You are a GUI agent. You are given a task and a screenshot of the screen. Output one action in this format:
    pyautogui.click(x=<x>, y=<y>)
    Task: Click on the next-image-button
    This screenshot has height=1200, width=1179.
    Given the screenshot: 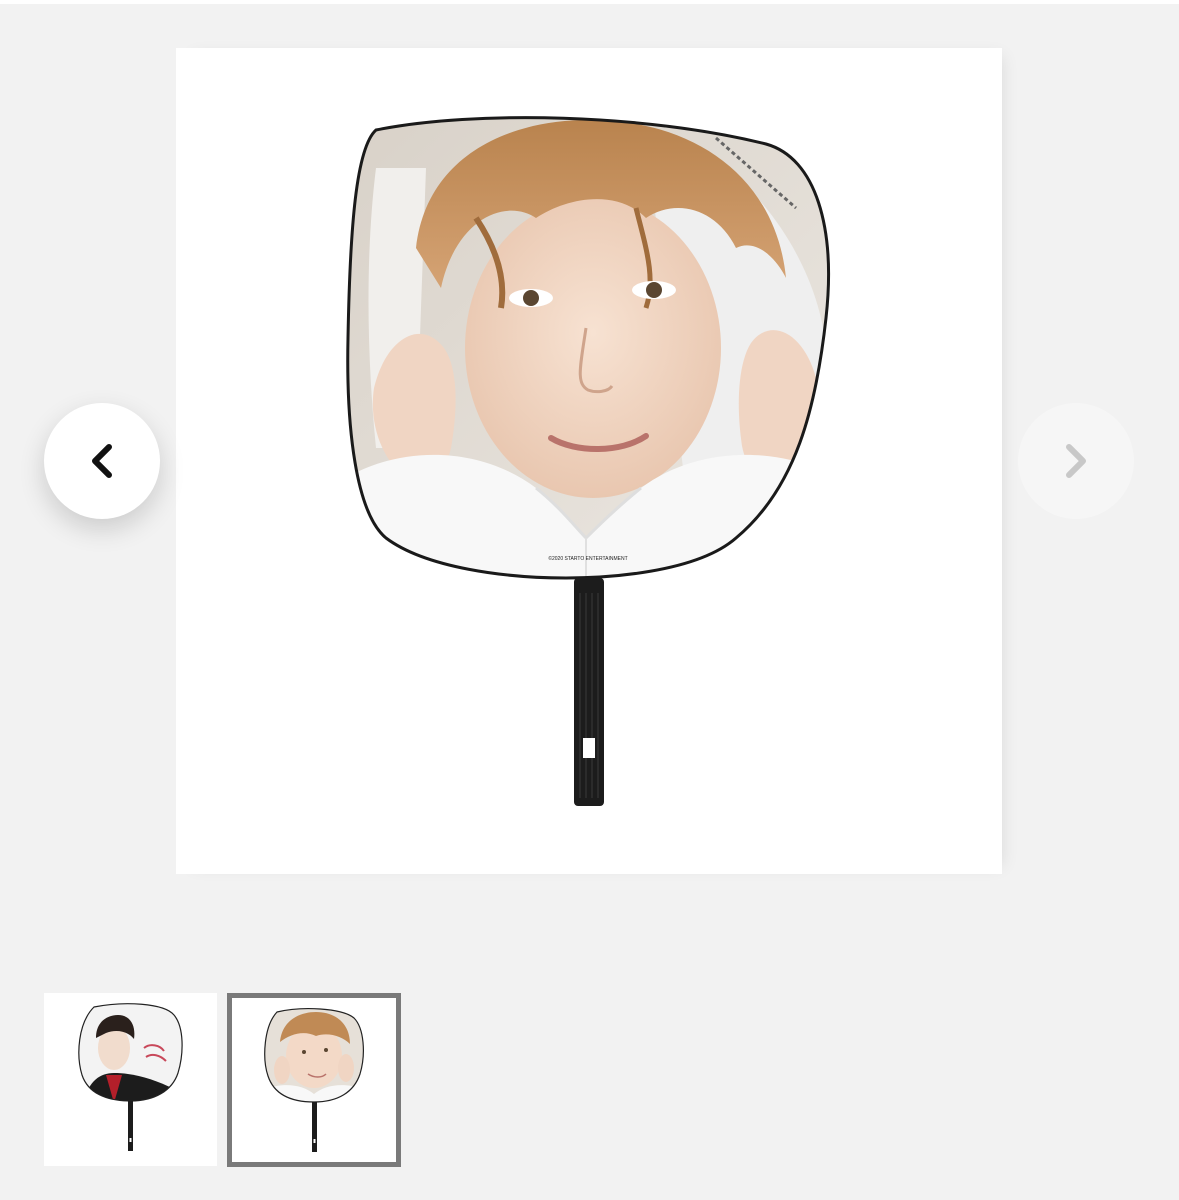 What is the action you would take?
    pyautogui.click(x=1076, y=461)
    